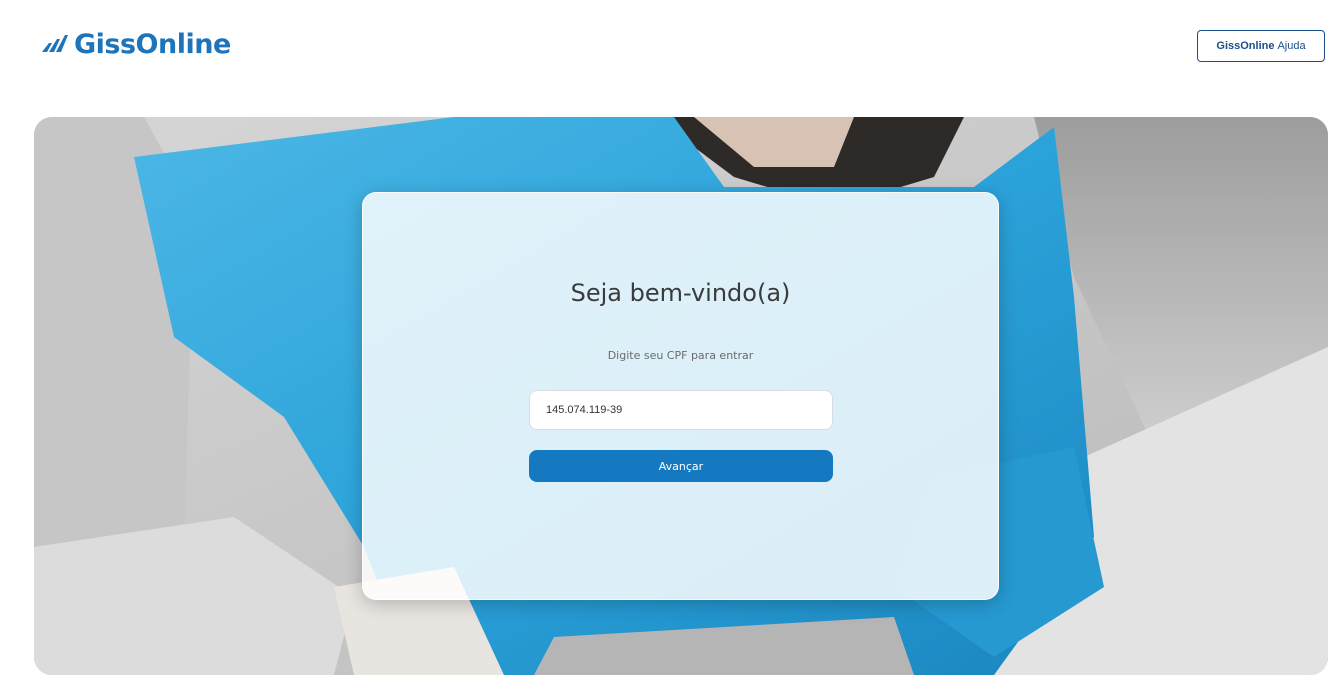 This screenshot has height=690, width=1343. I want to click on cpf-input, so click(681, 410).